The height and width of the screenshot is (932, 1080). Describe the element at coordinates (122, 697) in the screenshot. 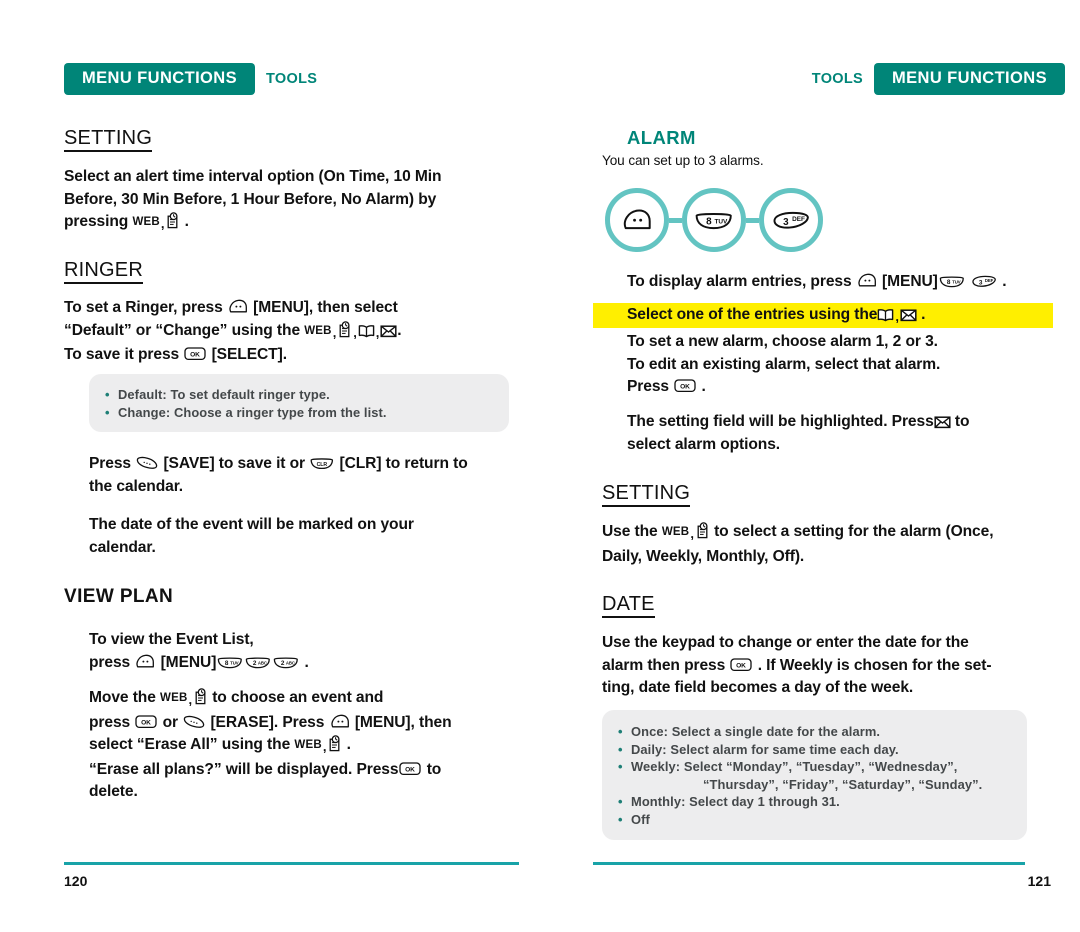

I see `view-plan-line-3-prefix: Move the` at that location.